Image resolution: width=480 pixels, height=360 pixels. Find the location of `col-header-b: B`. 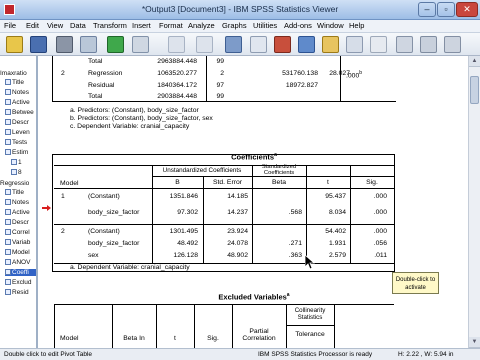

col-header-b: B is located at coordinates (177, 182).